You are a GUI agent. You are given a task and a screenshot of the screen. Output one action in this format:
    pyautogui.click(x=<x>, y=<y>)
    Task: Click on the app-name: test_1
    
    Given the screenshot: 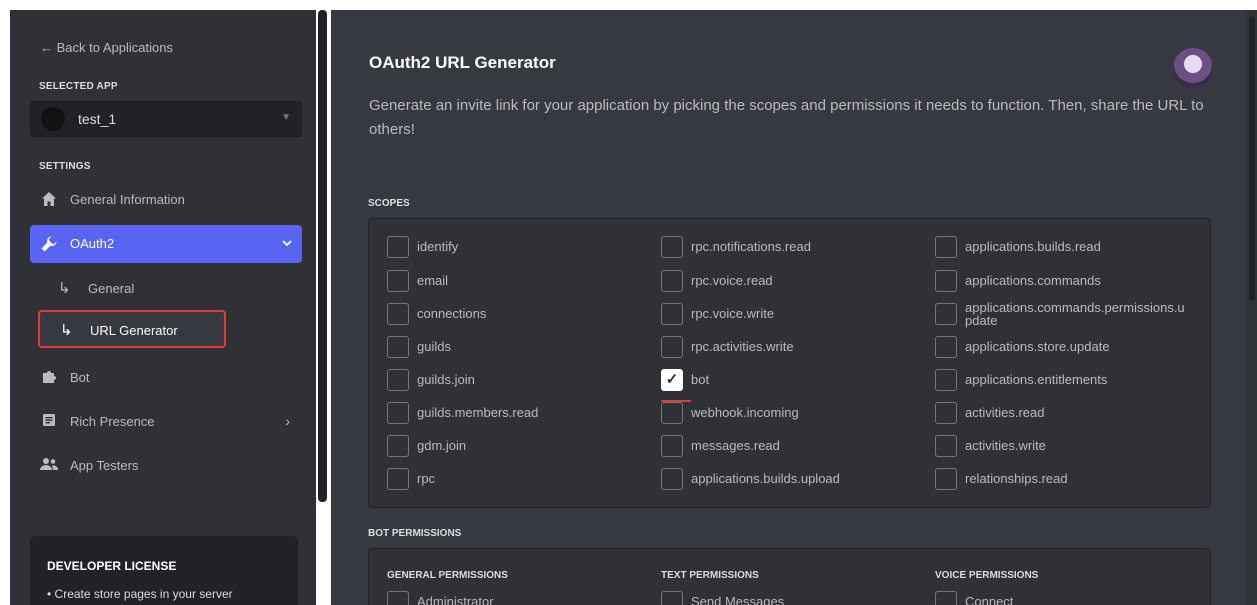 What is the action you would take?
    pyautogui.click(x=97, y=119)
    